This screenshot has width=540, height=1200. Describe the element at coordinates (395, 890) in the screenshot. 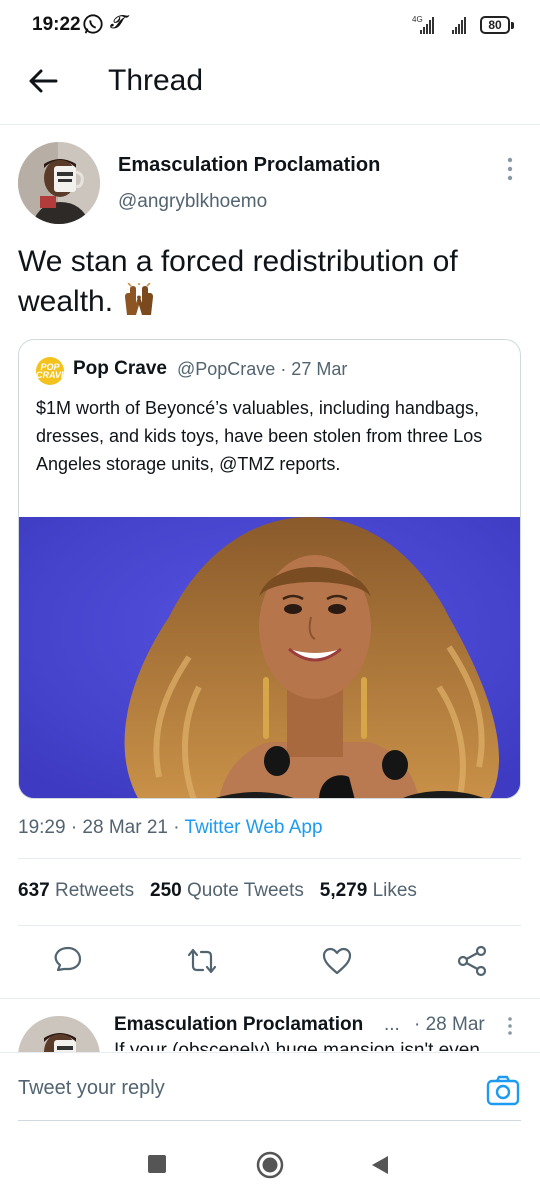

I see `likes-label: Likes` at that location.